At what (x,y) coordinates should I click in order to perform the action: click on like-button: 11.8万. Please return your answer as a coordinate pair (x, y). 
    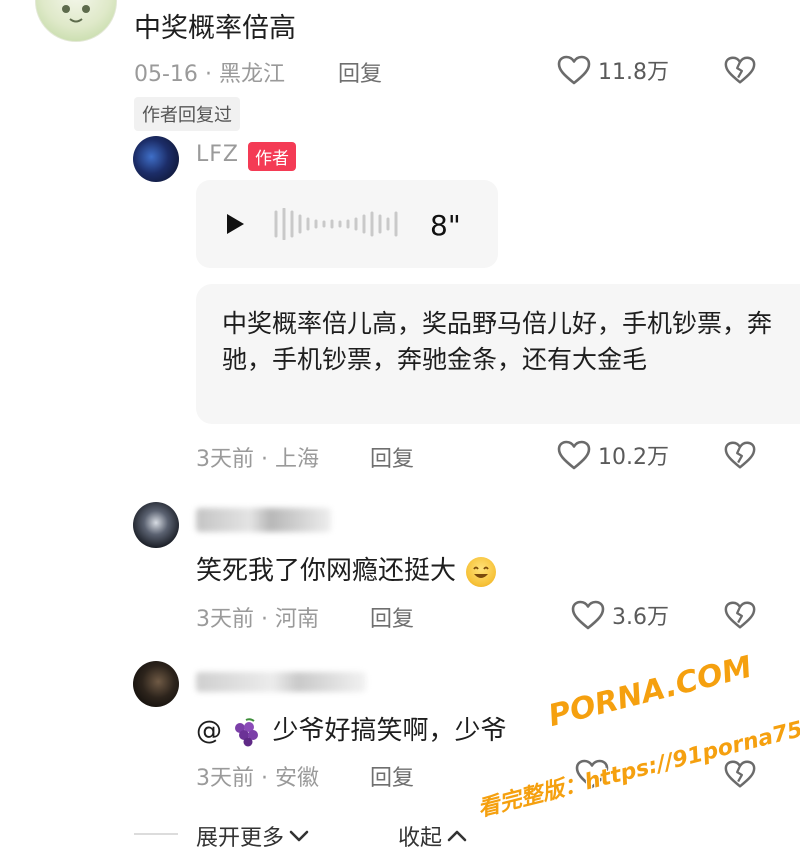
    Looking at the image, I should click on (612, 70).